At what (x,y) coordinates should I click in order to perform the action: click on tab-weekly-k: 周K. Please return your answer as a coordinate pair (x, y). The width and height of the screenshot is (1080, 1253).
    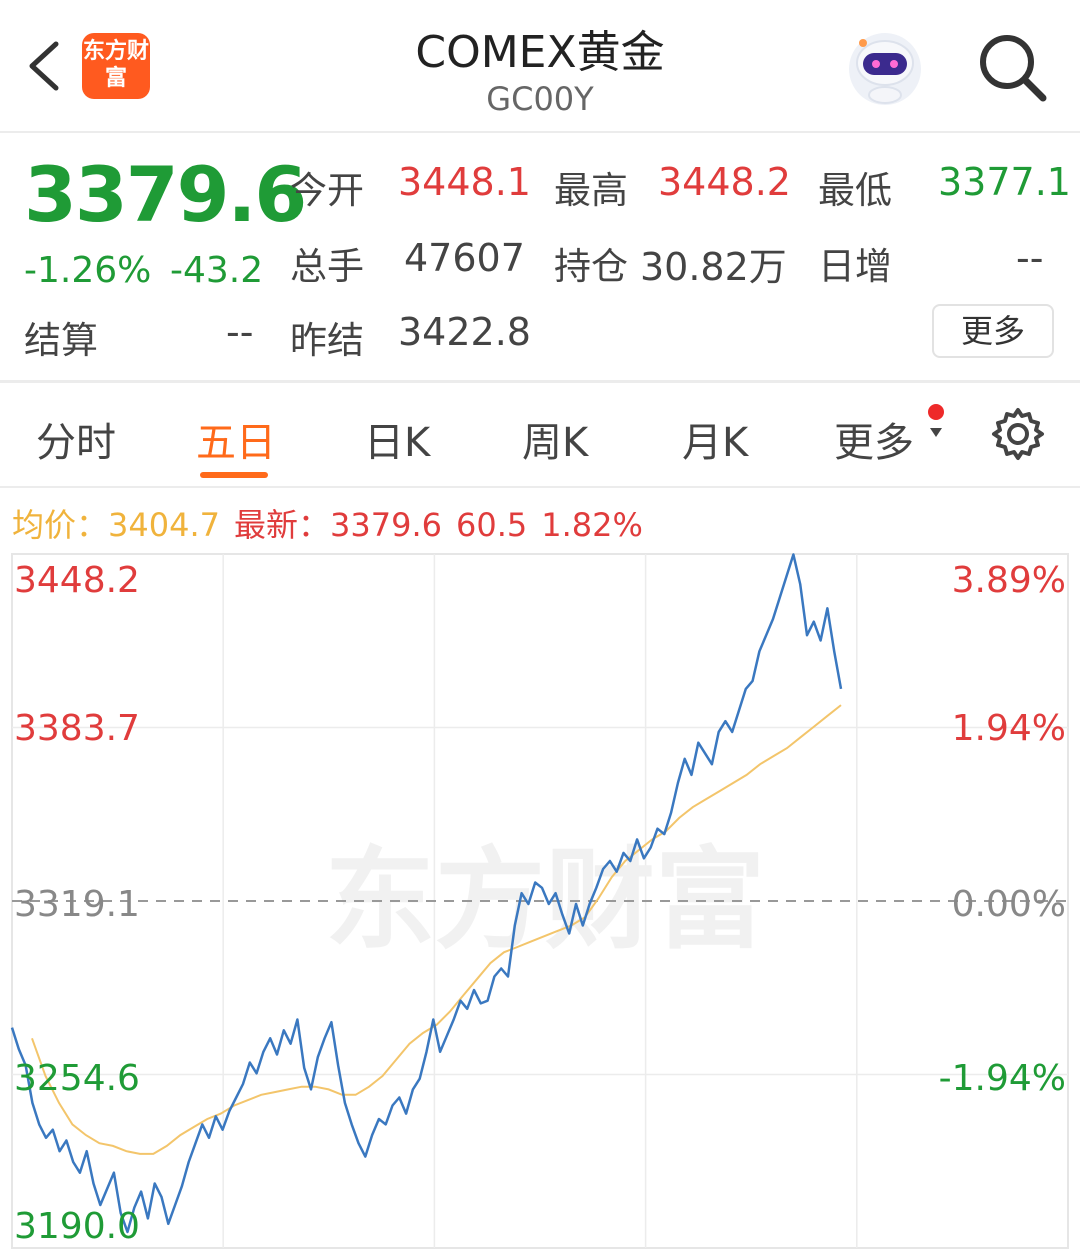
    Looking at the image, I should click on (555, 439).